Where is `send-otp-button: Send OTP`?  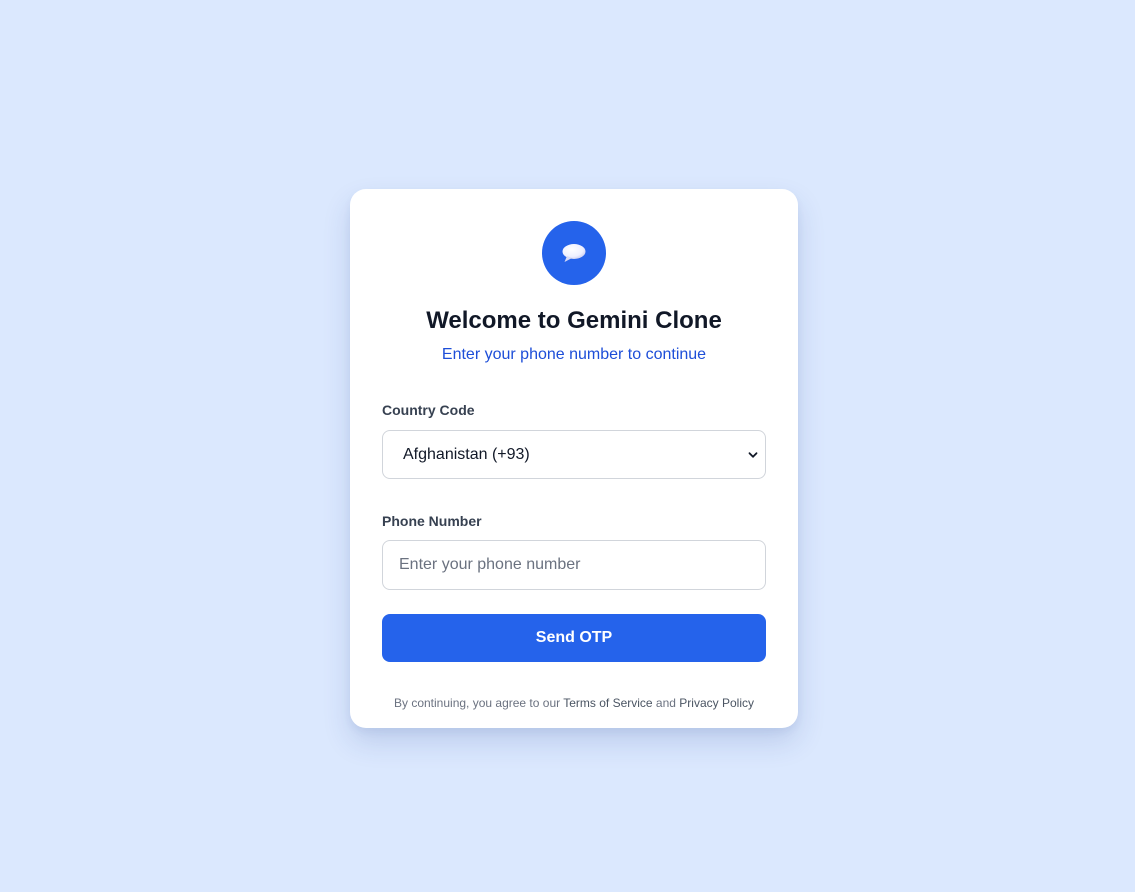 send-otp-button: Send OTP is located at coordinates (574, 638).